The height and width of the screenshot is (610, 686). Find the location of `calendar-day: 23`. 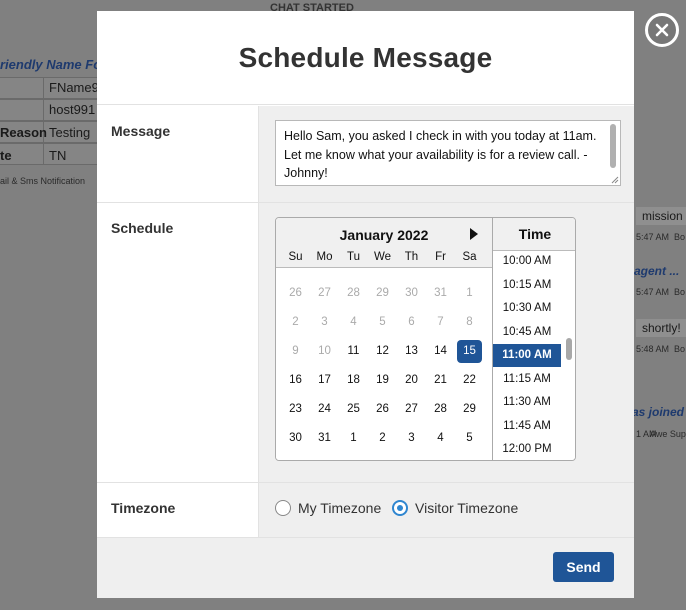

calendar-day: 23 is located at coordinates (295, 409).